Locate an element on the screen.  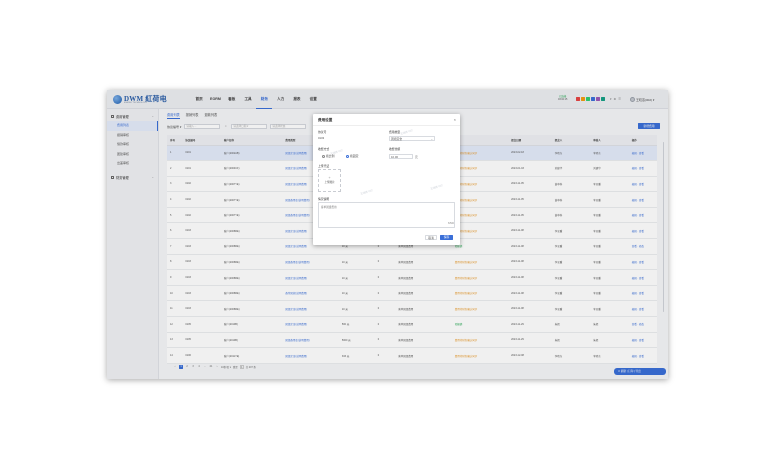
upload-text: 上传图片 is located at coordinates (329, 182).